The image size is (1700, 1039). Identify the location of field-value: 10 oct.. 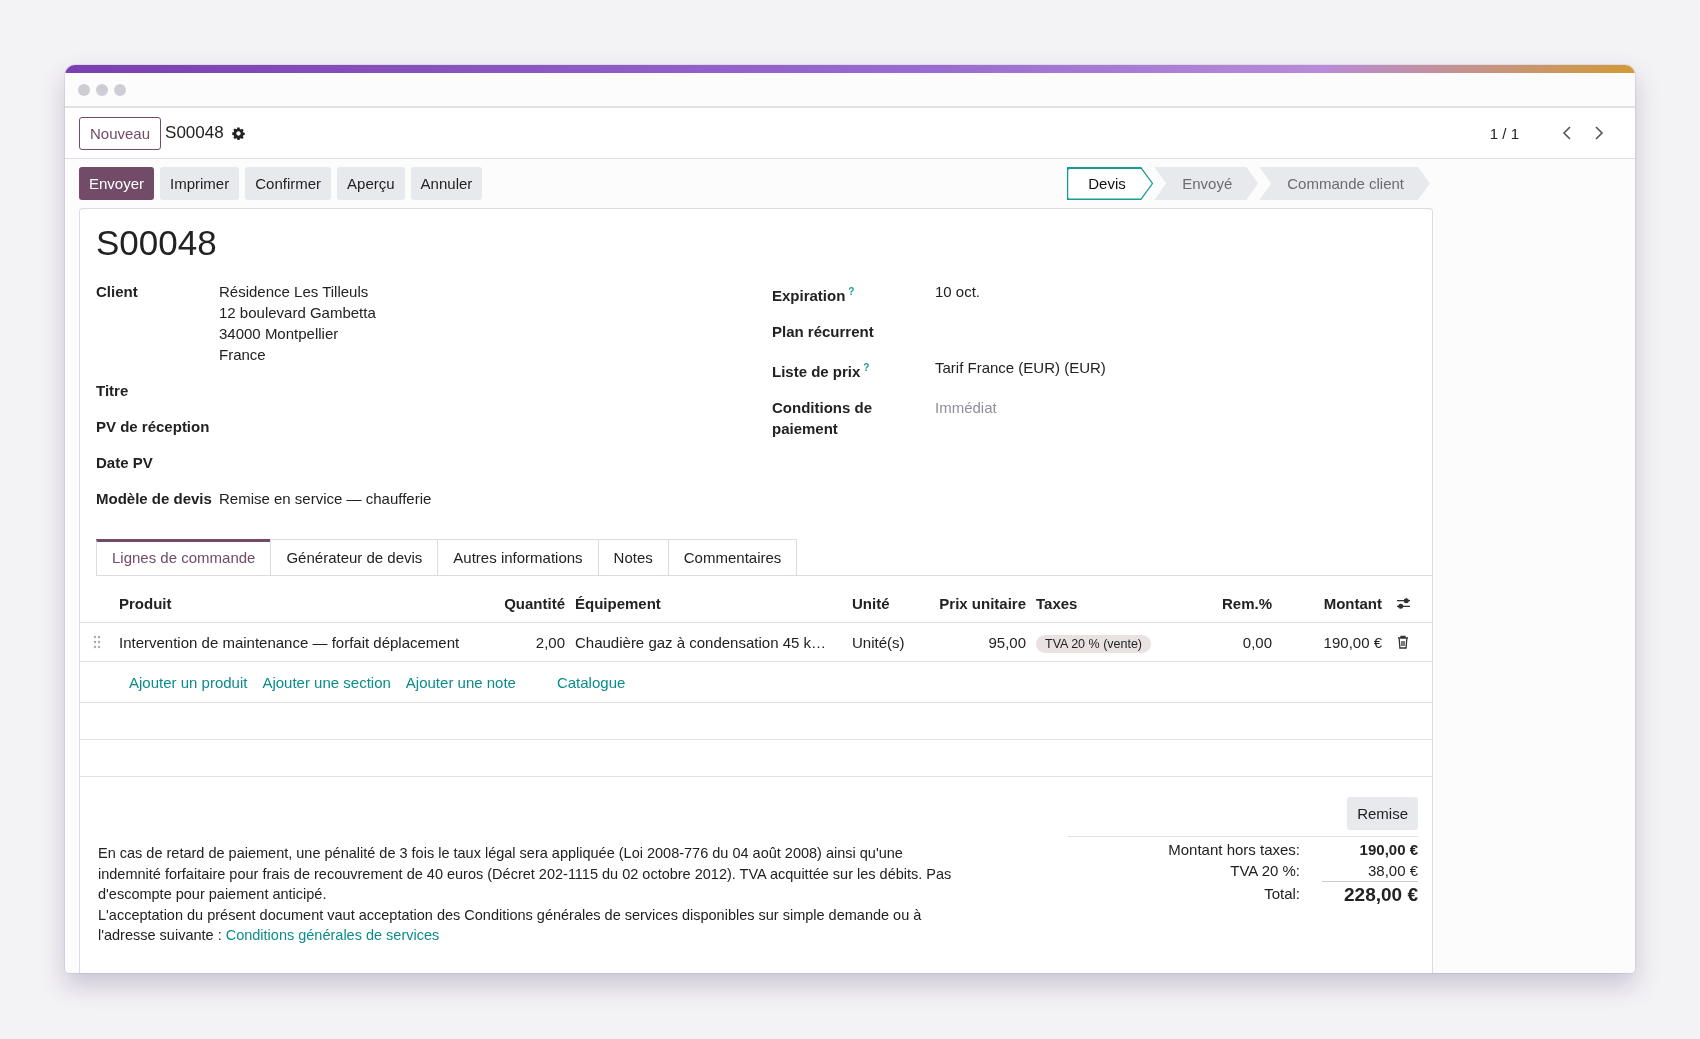
(958, 291).